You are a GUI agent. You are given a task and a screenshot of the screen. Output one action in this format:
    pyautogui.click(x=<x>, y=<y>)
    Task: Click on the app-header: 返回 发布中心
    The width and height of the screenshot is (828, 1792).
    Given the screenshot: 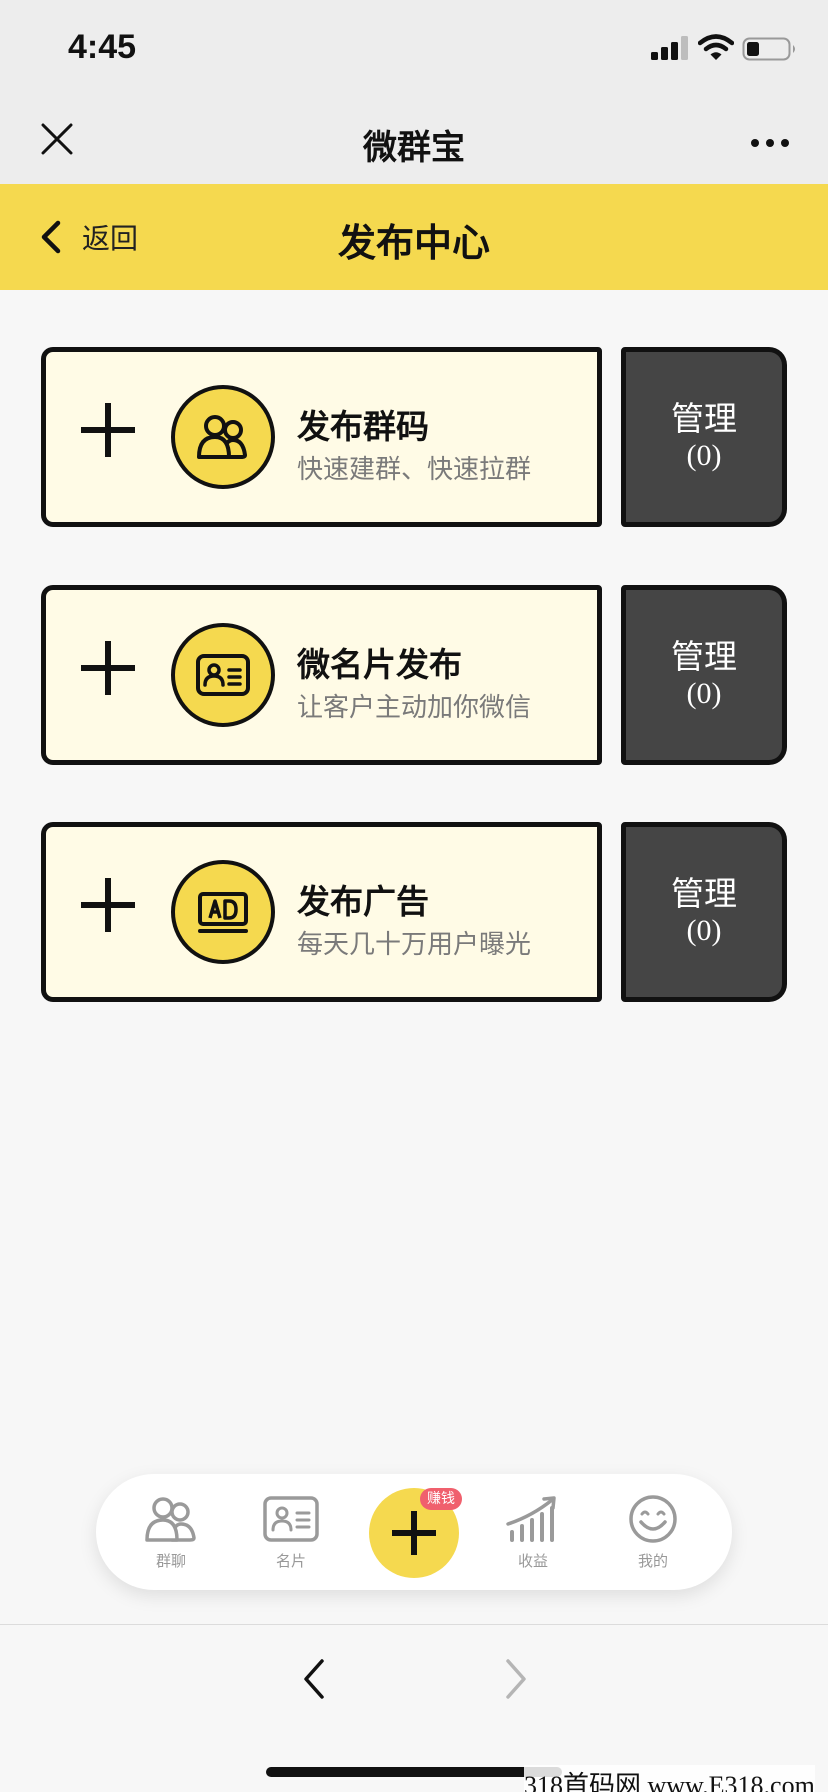 What is the action you would take?
    pyautogui.click(x=414, y=237)
    